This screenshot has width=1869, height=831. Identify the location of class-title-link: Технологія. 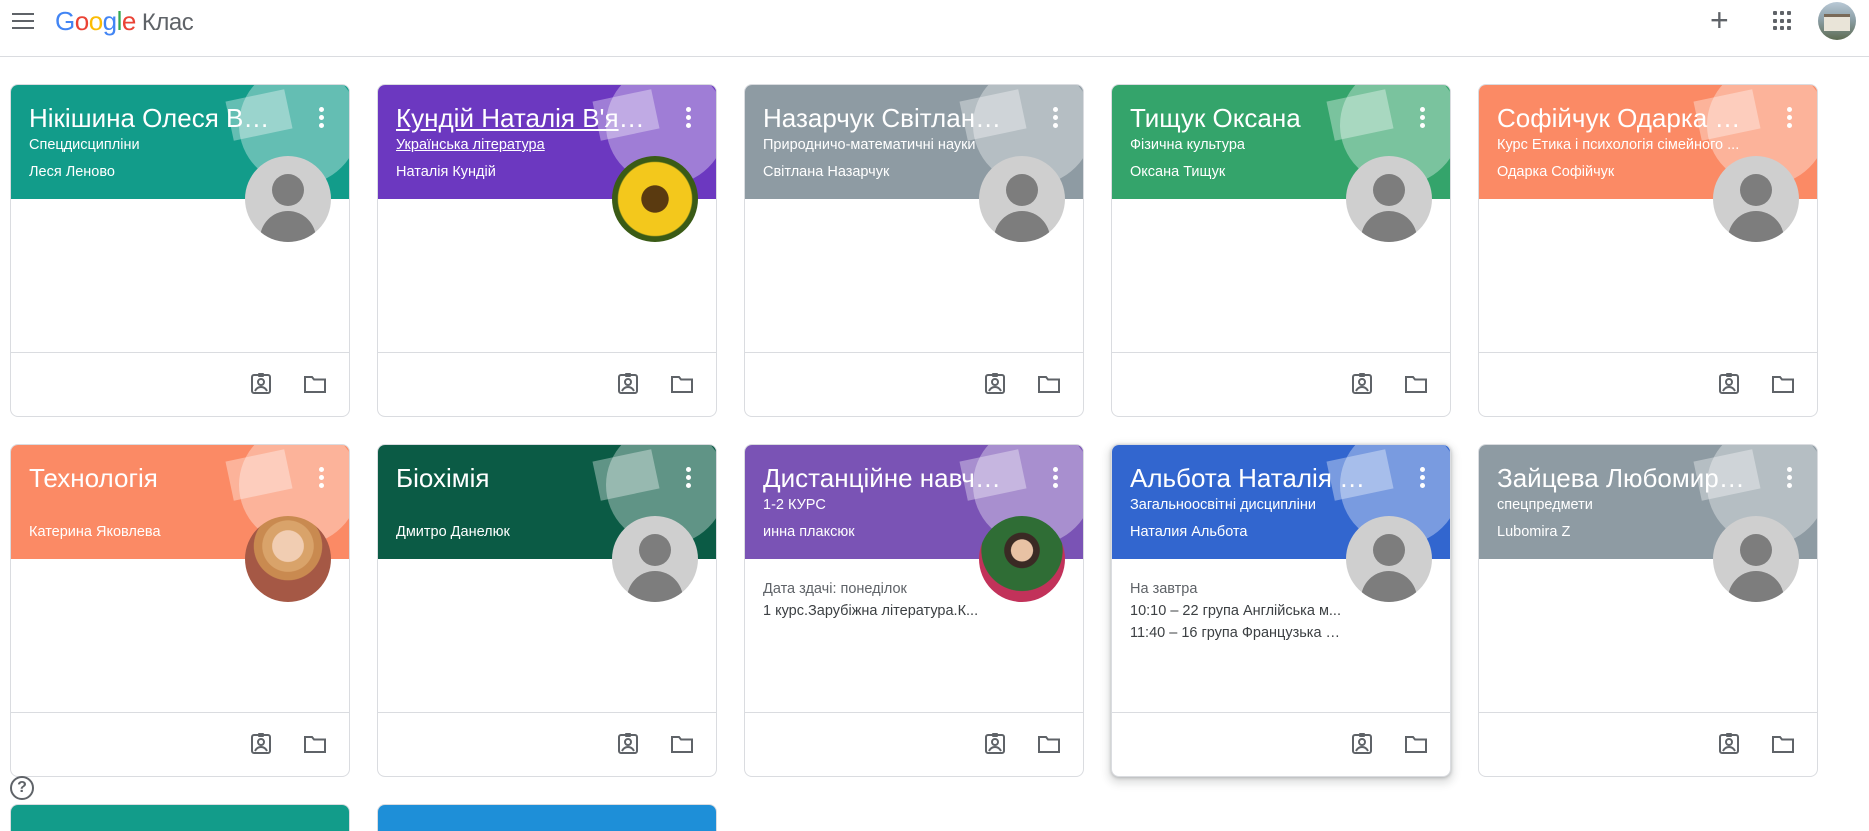
(154, 478).